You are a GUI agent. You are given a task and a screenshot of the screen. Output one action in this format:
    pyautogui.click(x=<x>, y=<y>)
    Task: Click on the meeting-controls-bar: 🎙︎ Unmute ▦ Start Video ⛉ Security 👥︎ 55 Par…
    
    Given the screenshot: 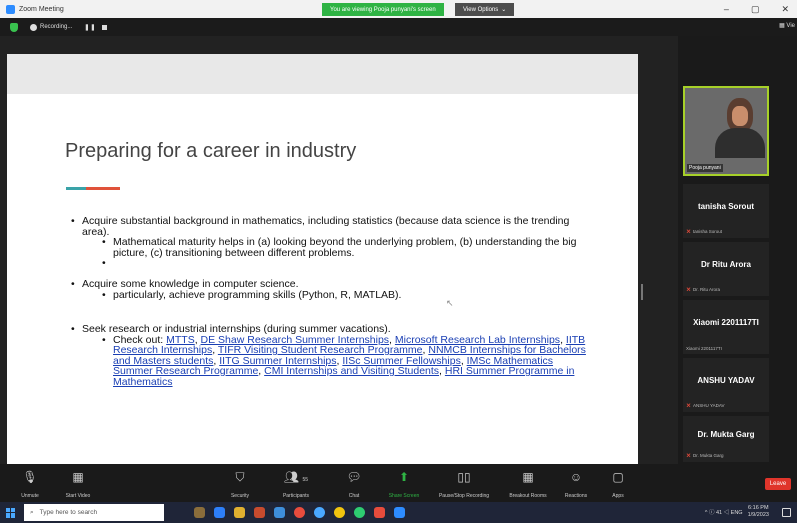 What is the action you would take?
    pyautogui.click(x=398, y=483)
    